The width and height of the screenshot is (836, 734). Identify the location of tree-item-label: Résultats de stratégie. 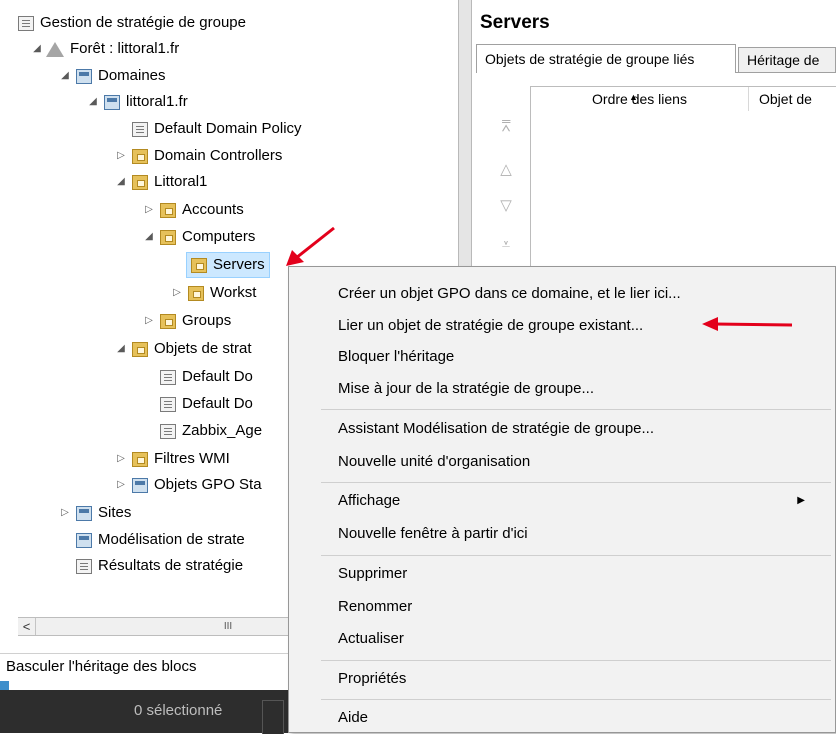
(171, 565).